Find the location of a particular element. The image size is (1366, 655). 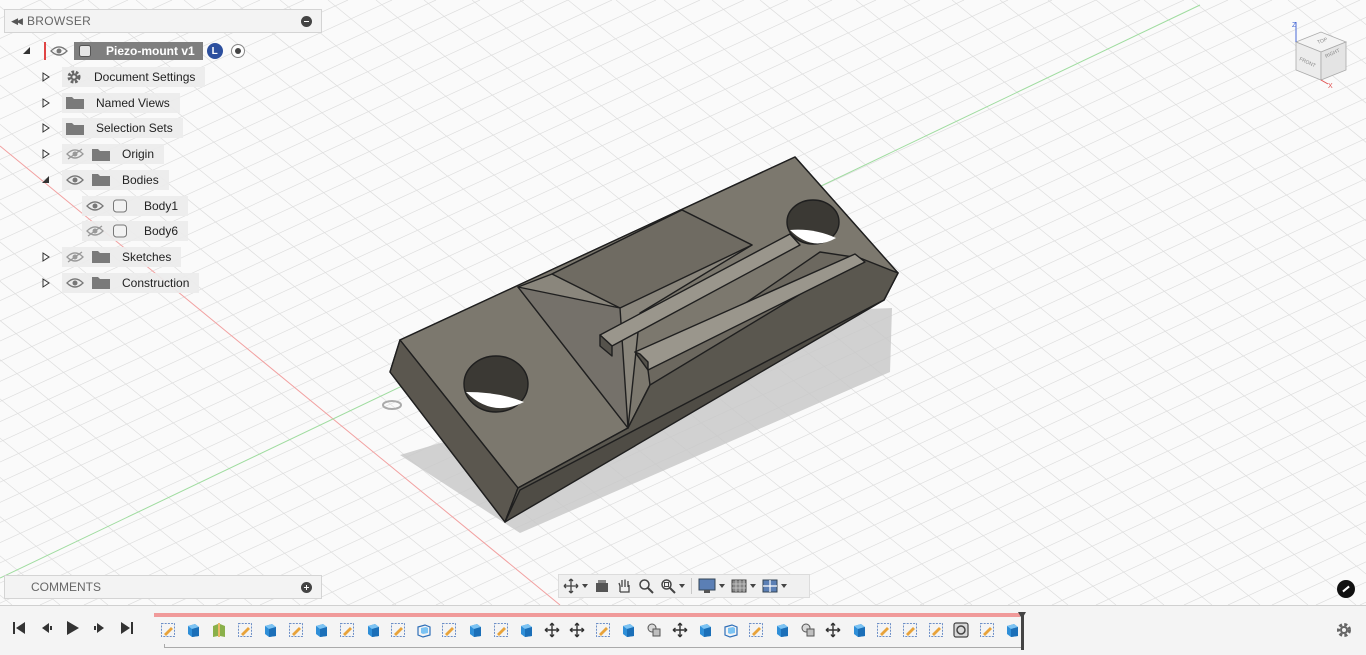

browser-node: Named Views is located at coordinates (121, 102).